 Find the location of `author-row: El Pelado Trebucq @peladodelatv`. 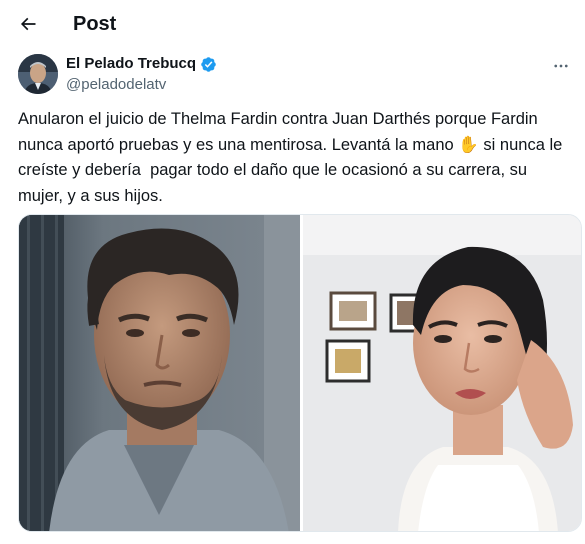

author-row: El Pelado Trebucq @peladodelatv is located at coordinates (292, 74).